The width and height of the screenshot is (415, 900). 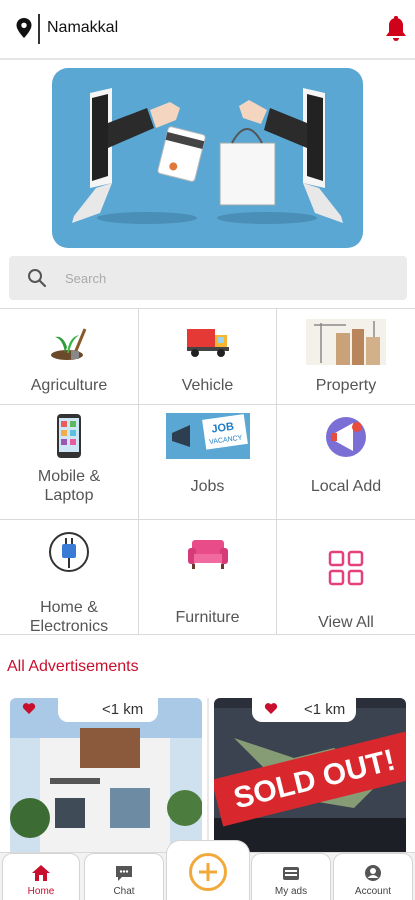 What do you see at coordinates (346, 342) in the screenshot?
I see `buildings-icon` at bounding box center [346, 342].